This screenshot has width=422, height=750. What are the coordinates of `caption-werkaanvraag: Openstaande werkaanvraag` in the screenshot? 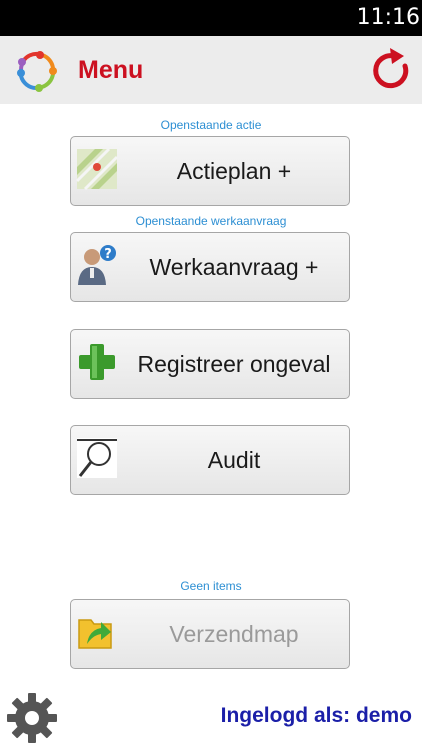 It's located at (211, 221).